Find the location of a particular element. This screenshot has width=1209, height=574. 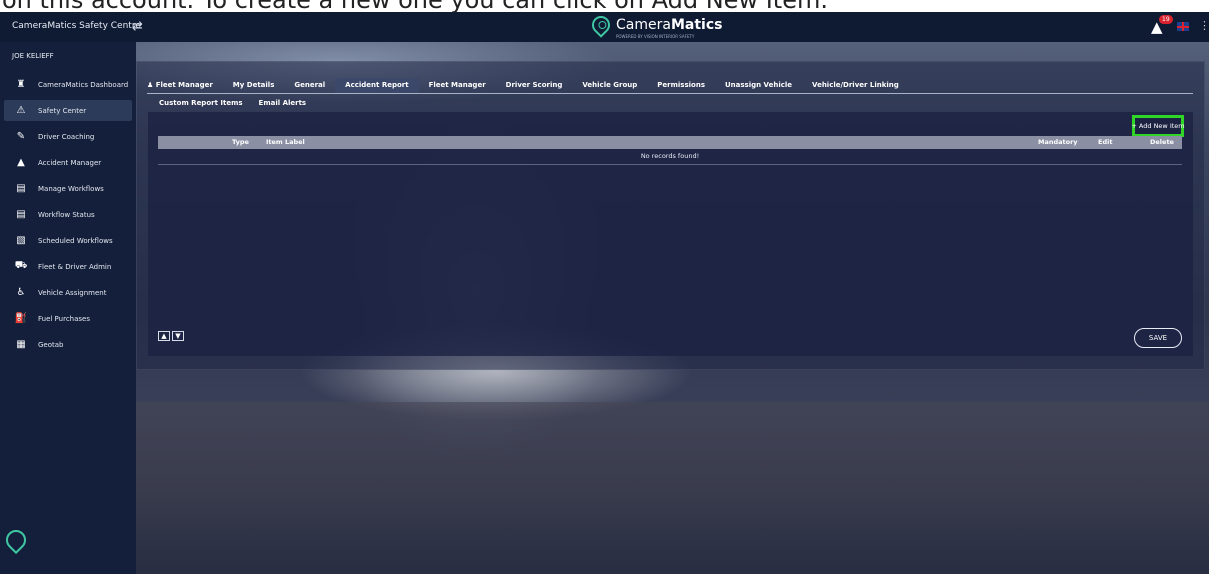

sidebar-item-icon: ♜ is located at coordinates (21, 84).